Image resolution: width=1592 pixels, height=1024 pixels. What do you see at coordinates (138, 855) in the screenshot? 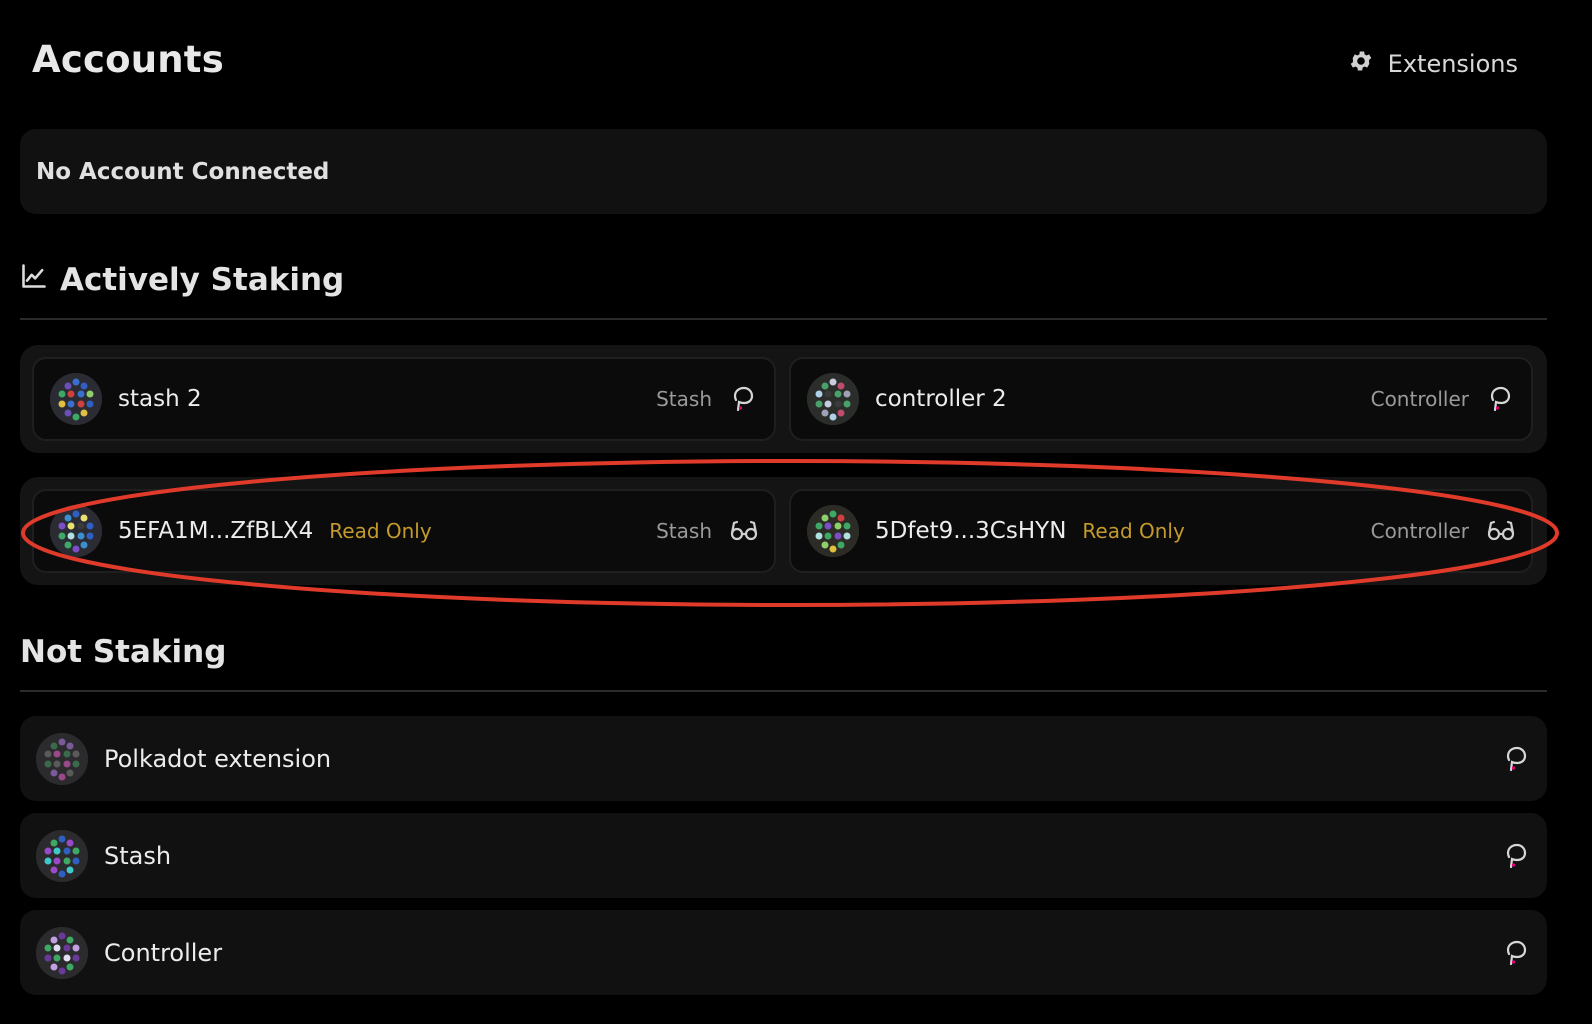
I see `account-name: Stash` at bounding box center [138, 855].